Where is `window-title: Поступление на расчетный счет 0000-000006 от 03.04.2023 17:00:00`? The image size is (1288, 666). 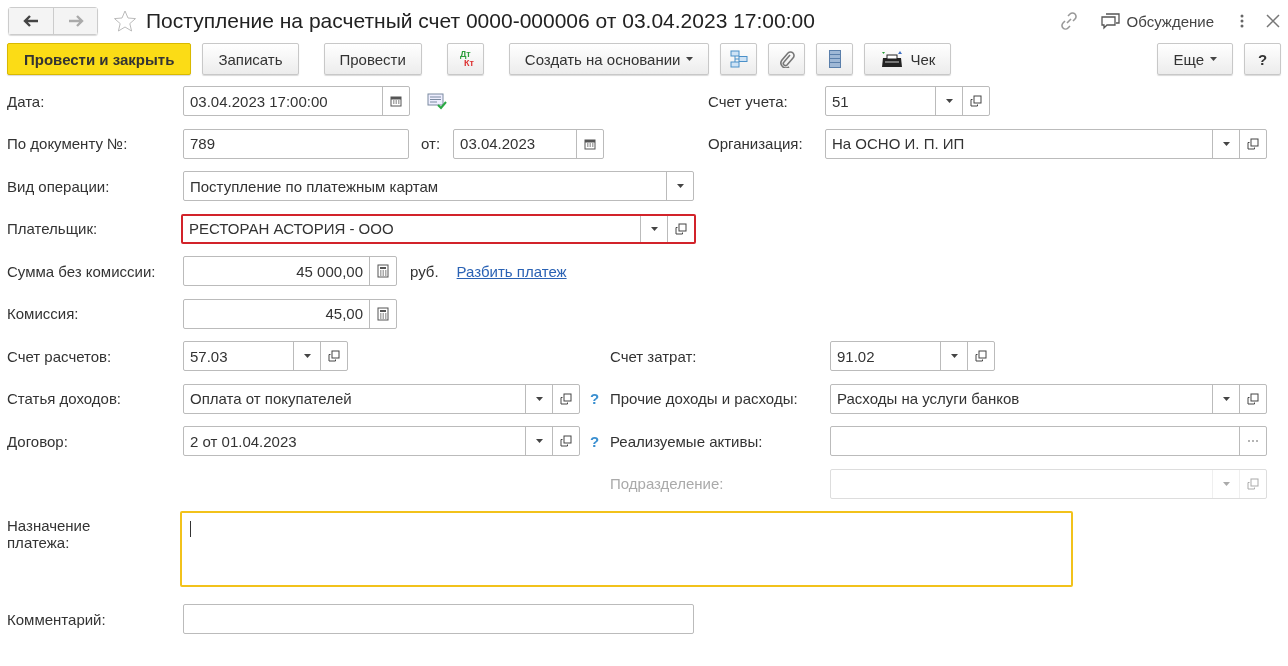 window-title: Поступление на расчетный счет 0000-000006 от 03.04.2023 17:00:00 is located at coordinates (480, 21).